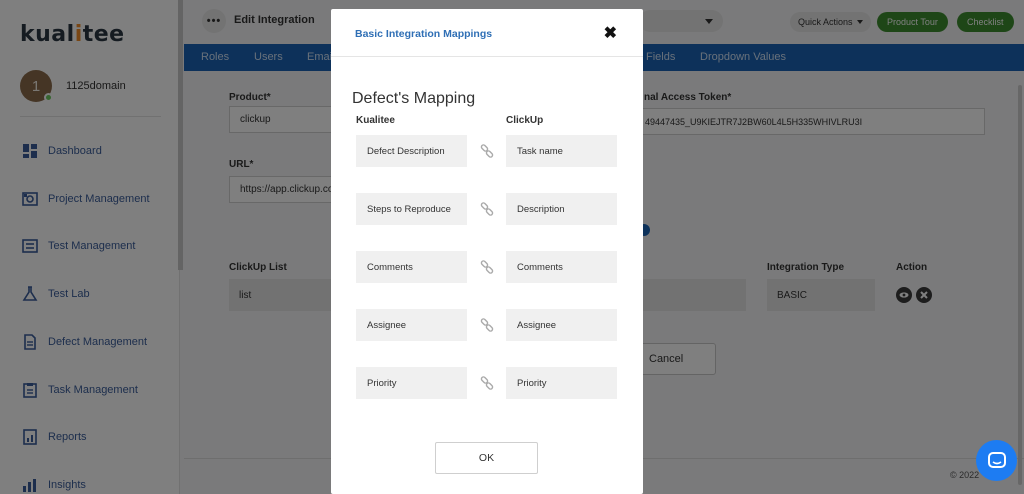 This screenshot has height=494, width=1024. Describe the element at coordinates (561, 267) in the screenshot. I see `clickup-field: Comments` at that location.